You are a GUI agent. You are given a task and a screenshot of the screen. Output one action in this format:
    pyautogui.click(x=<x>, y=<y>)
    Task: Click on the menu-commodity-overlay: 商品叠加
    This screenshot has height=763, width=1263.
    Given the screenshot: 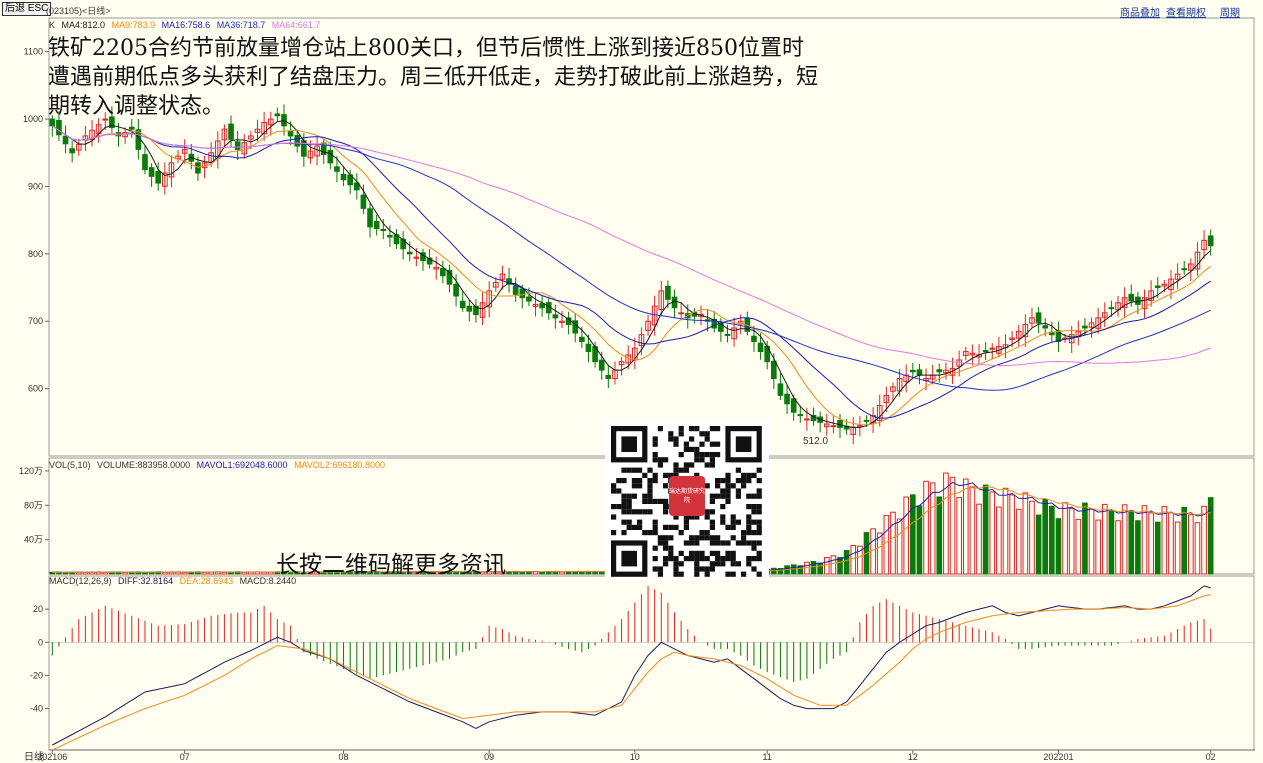 What is the action you would take?
    pyautogui.click(x=1140, y=11)
    